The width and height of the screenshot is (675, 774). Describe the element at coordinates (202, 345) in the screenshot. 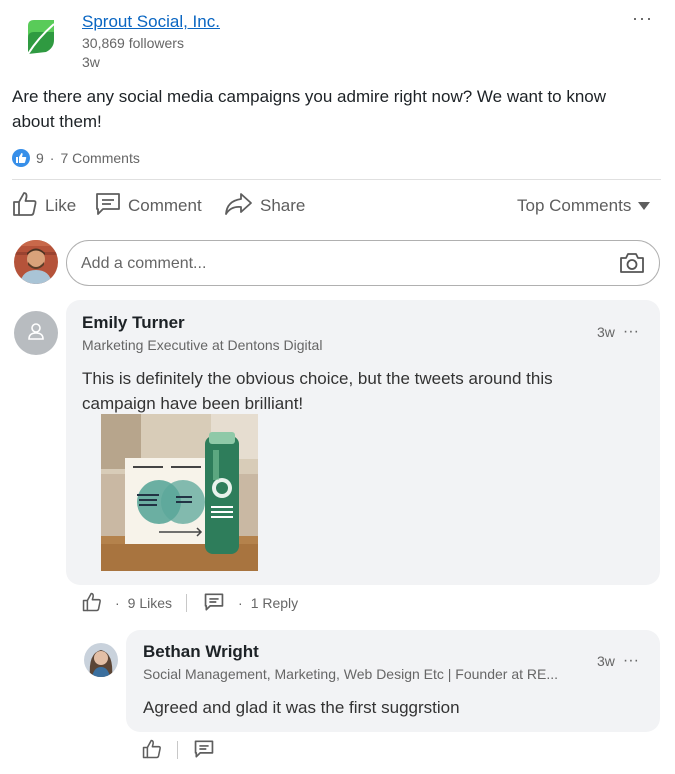

I see `comment-author-headline: Marketing Executive at Dentons Digital` at that location.